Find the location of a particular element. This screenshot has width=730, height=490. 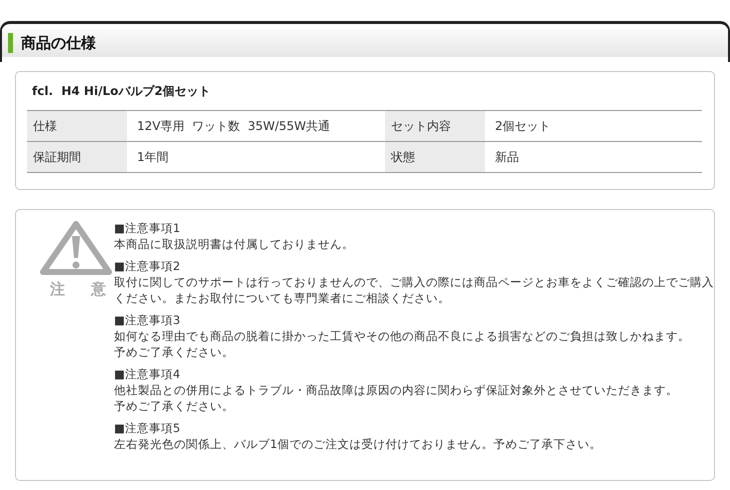

spec-label: 保証期間 is located at coordinates (77, 157).